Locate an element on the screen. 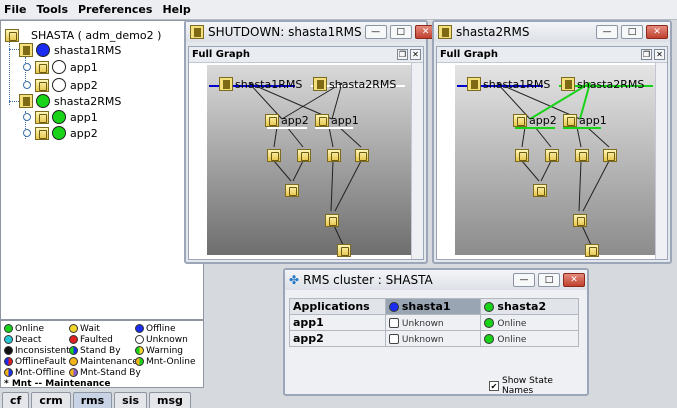 Image resolution: width=677 pixels, height=408 pixels. menu-help: Help is located at coordinates (176, 9).